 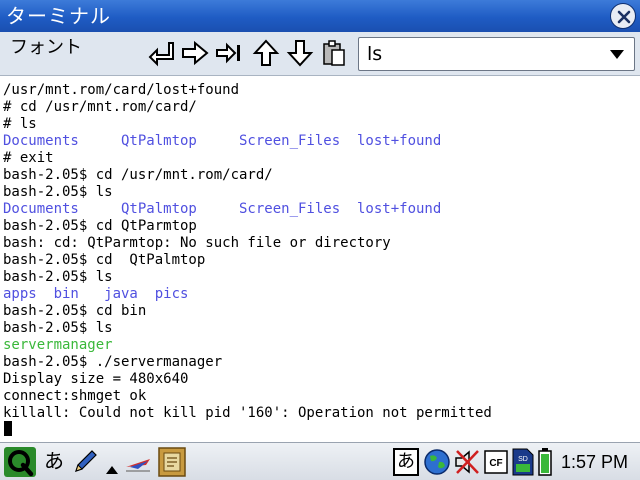 I want to click on svg-text: SD, so click(x=523, y=459).